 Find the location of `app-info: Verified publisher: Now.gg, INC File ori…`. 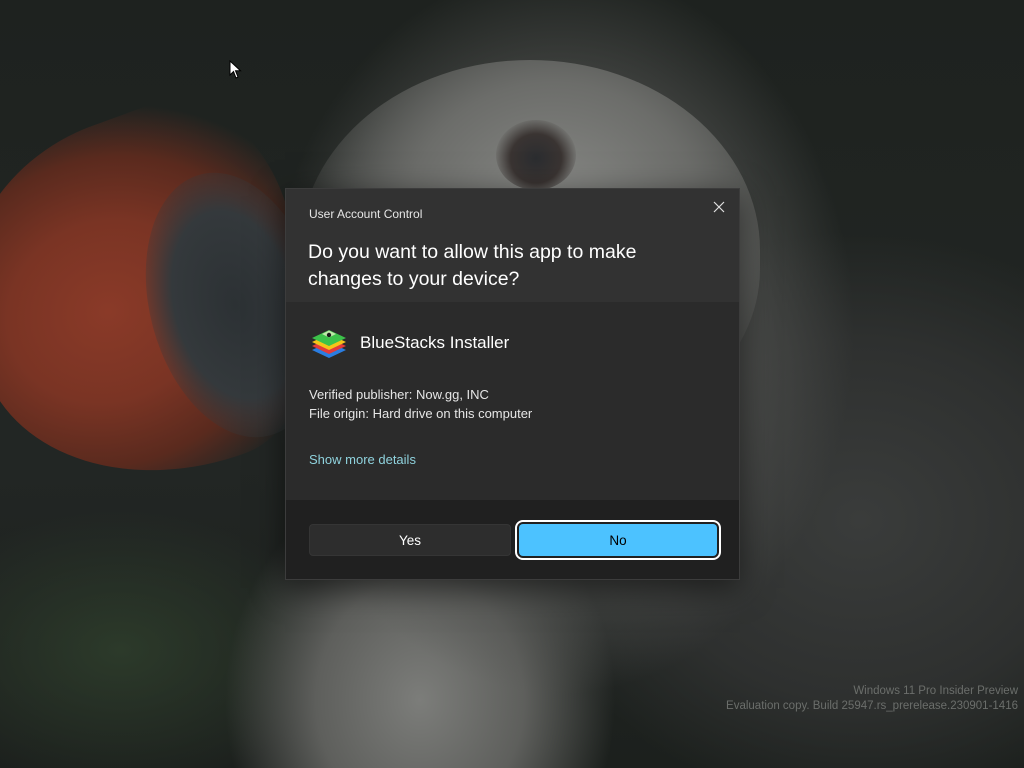

app-info: Verified publisher: Now.gg, INC File ori… is located at coordinates (420, 404).